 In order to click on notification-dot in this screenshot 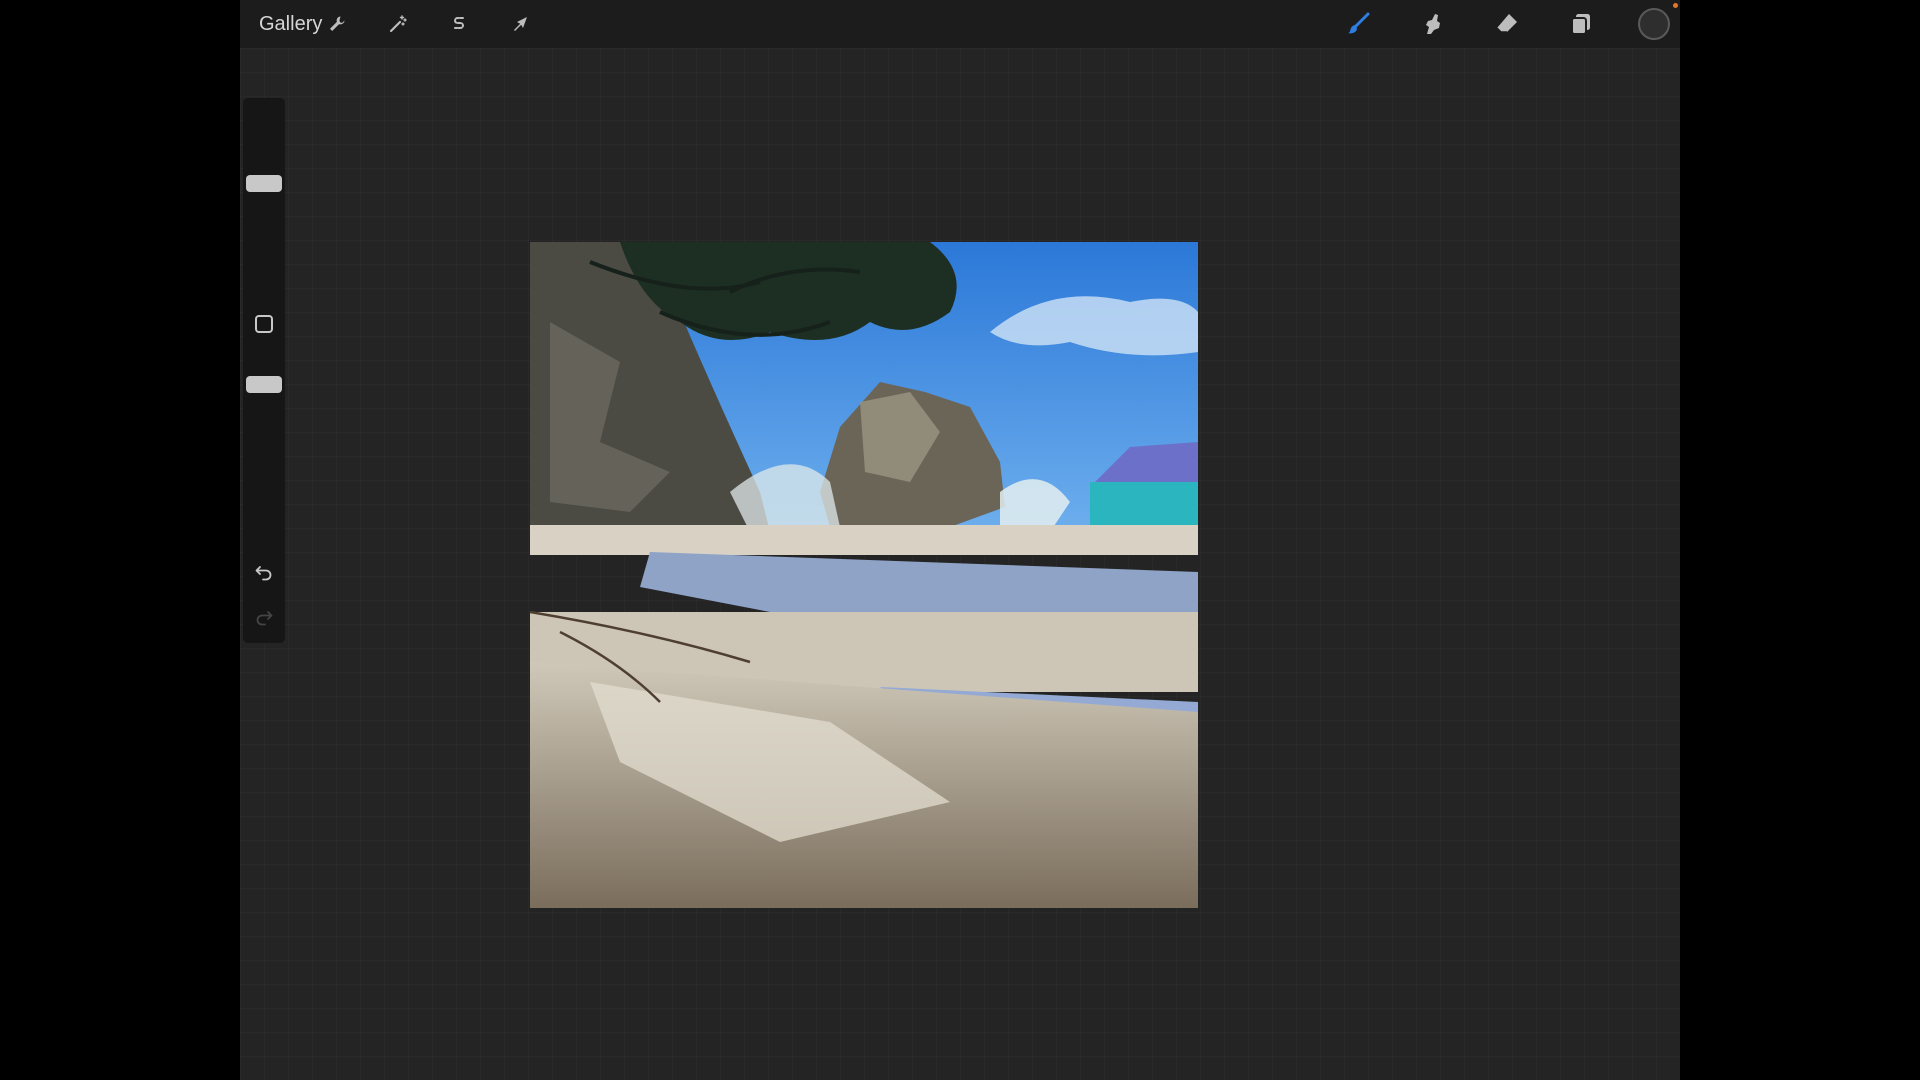, I will do `click(1675, 5)`.